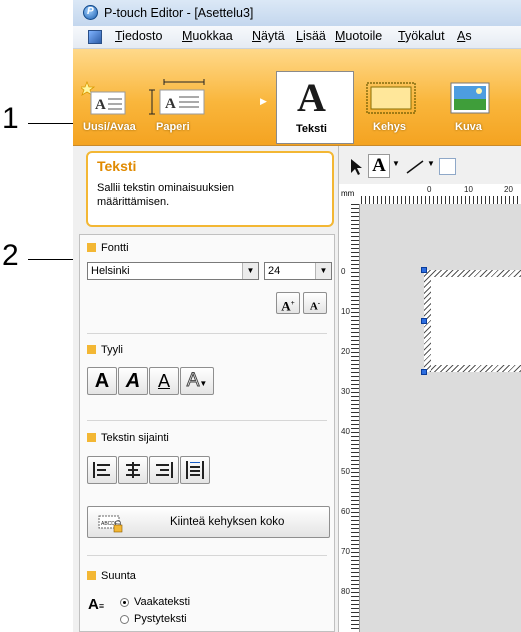 The width and height of the screenshot is (521, 632). I want to click on label-hatch-bottom, so click(472, 368).